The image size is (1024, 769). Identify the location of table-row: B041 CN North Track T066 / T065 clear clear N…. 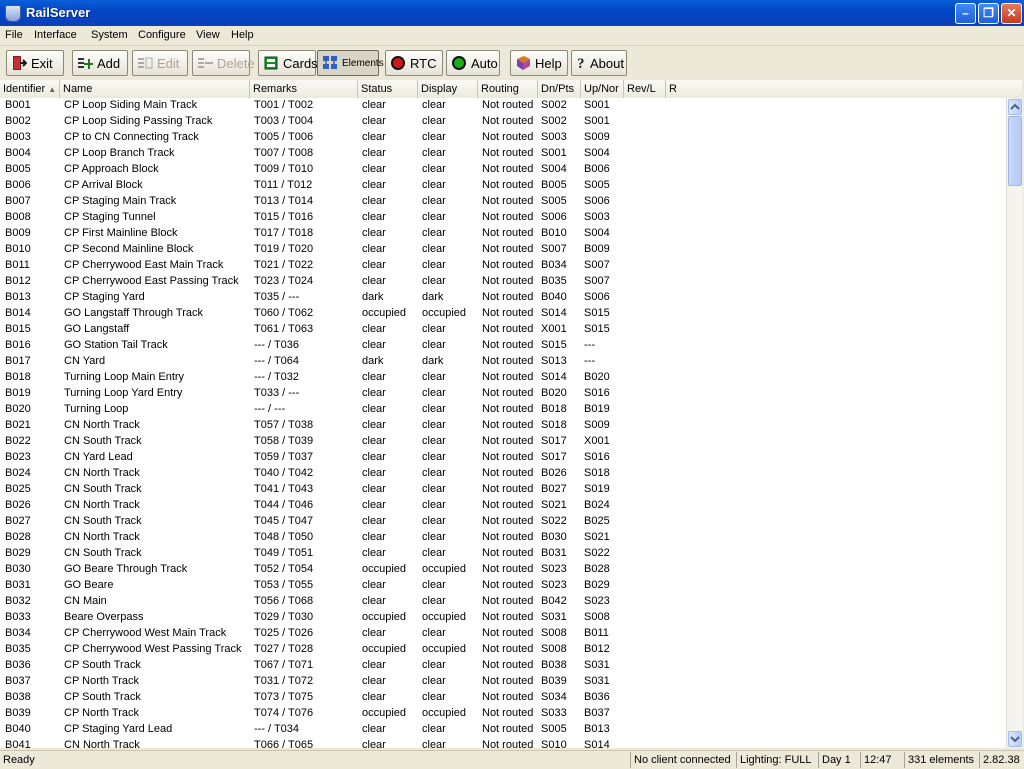
(503, 742).